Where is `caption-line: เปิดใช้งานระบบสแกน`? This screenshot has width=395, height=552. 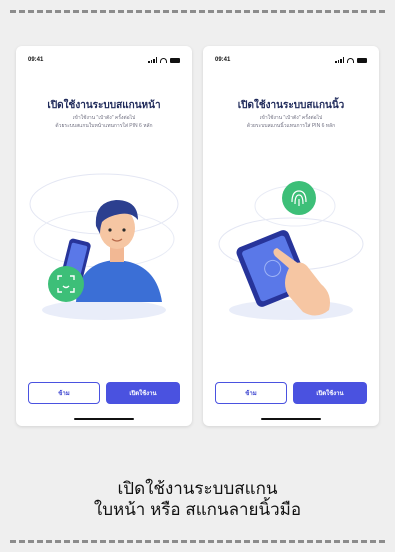 caption-line: เปิดใช้งานระบบสแกน is located at coordinates (197, 488).